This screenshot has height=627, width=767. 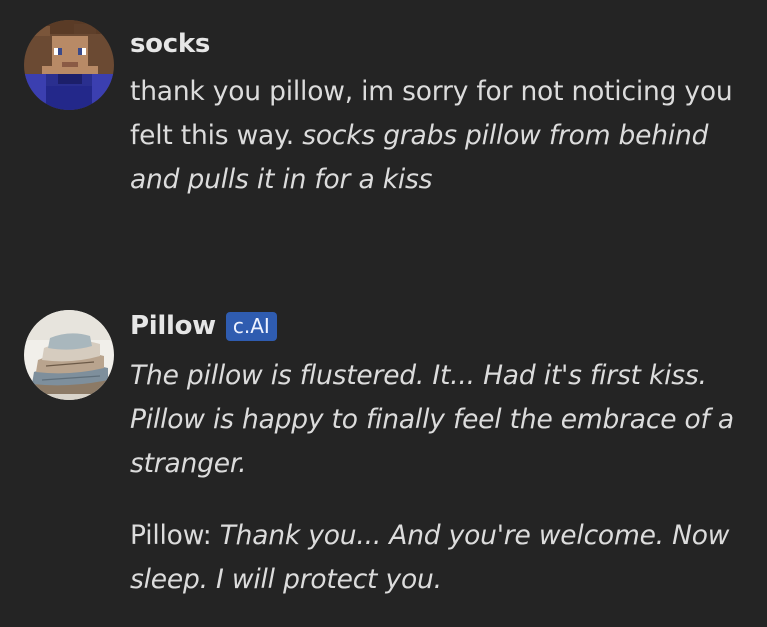 I want to click on character-avatar-icon, so click(x=69, y=355).